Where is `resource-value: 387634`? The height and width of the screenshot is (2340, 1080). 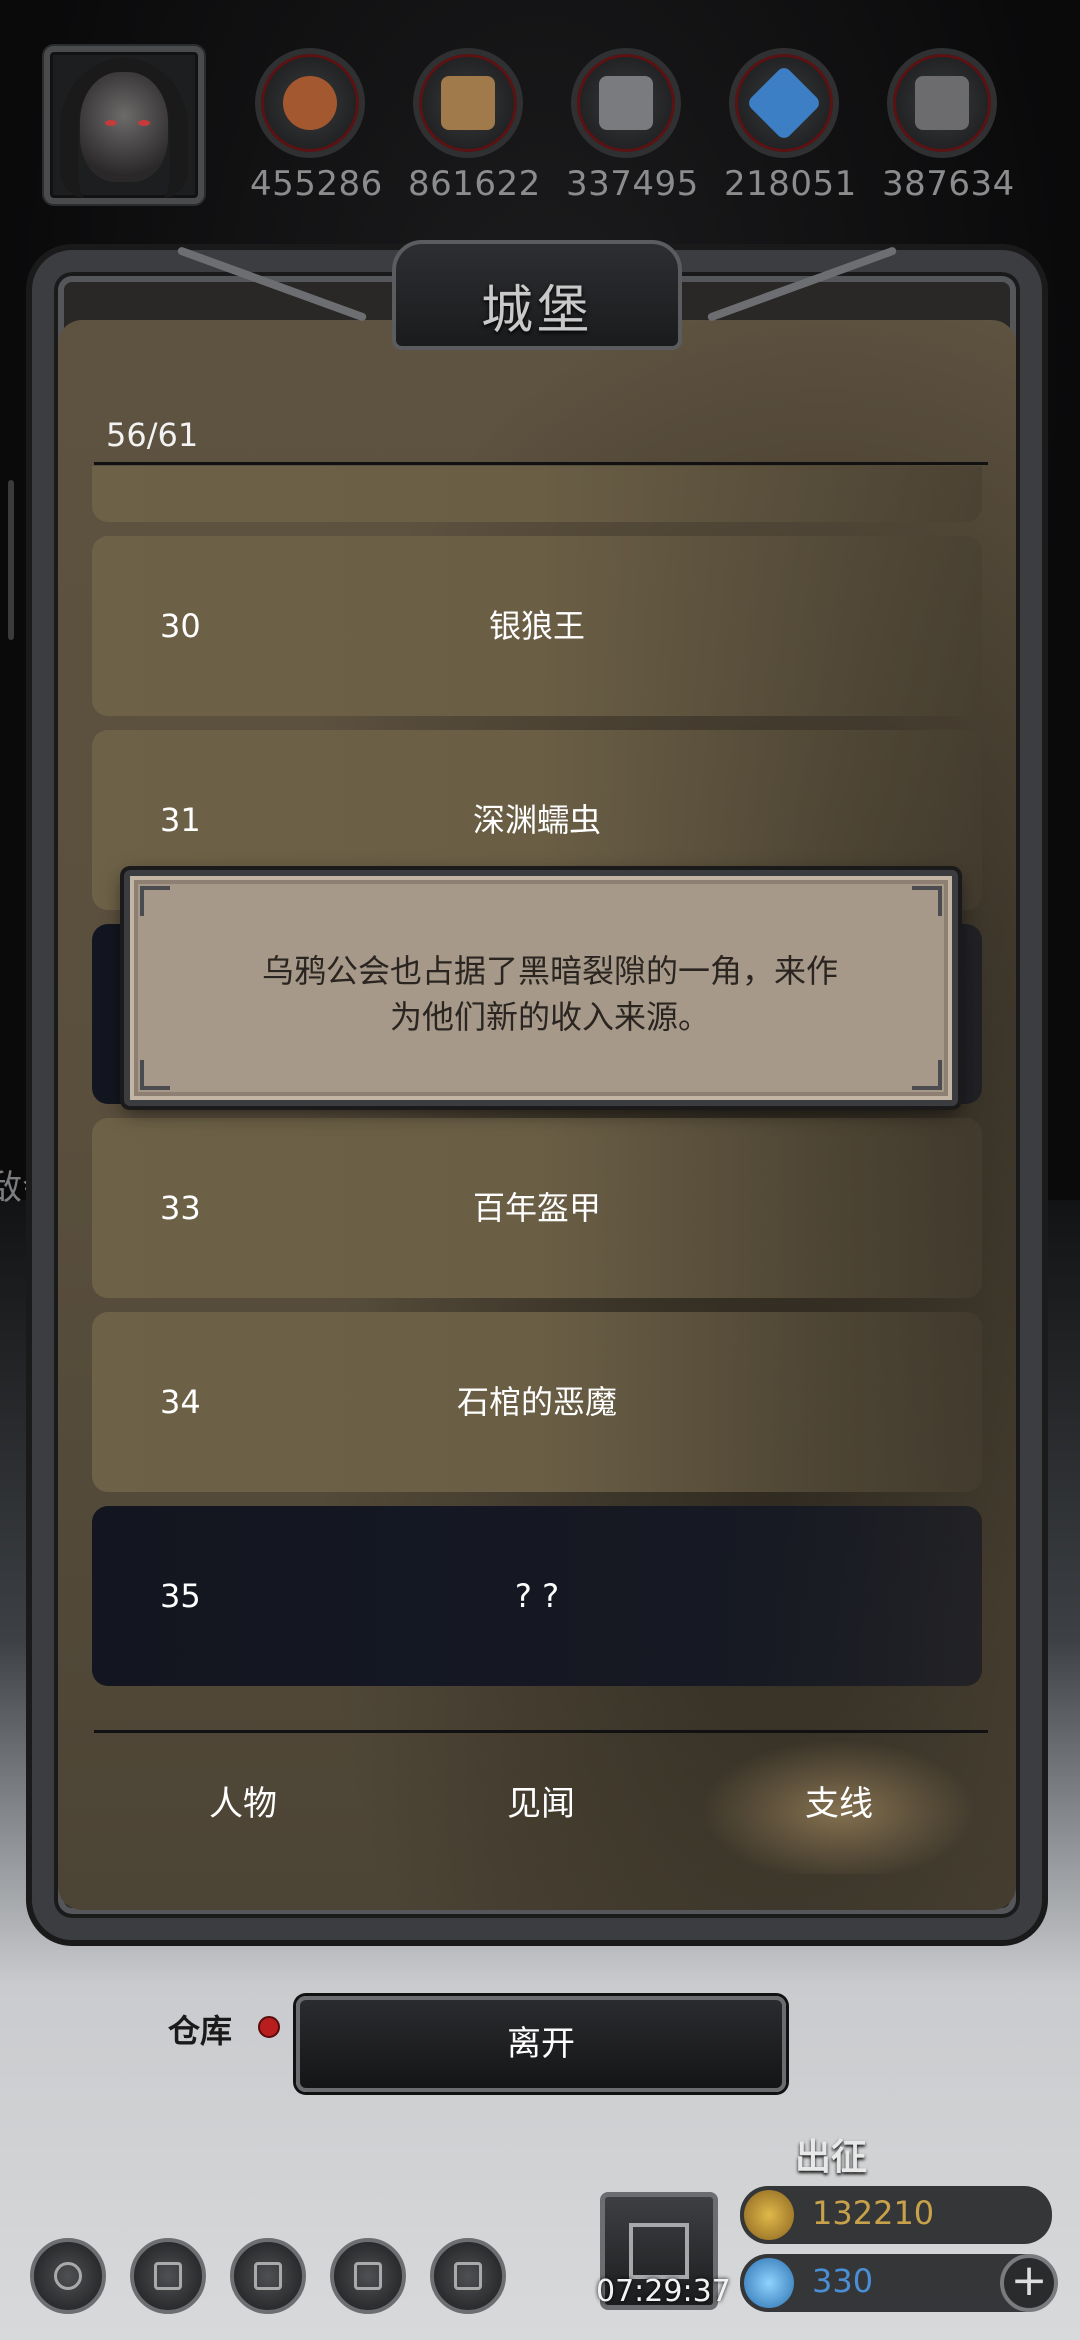
resource-value: 387634 is located at coordinates (948, 184).